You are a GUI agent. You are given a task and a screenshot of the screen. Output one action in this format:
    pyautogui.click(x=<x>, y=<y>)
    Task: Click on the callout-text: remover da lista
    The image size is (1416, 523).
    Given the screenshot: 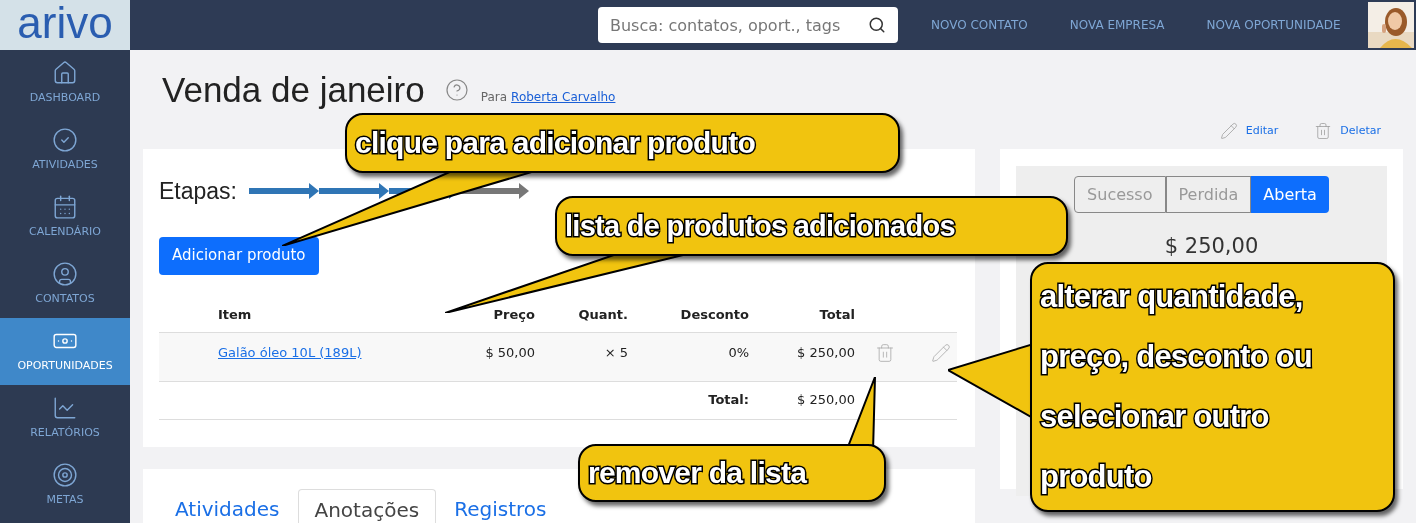 What is the action you would take?
    pyautogui.click(x=697, y=473)
    